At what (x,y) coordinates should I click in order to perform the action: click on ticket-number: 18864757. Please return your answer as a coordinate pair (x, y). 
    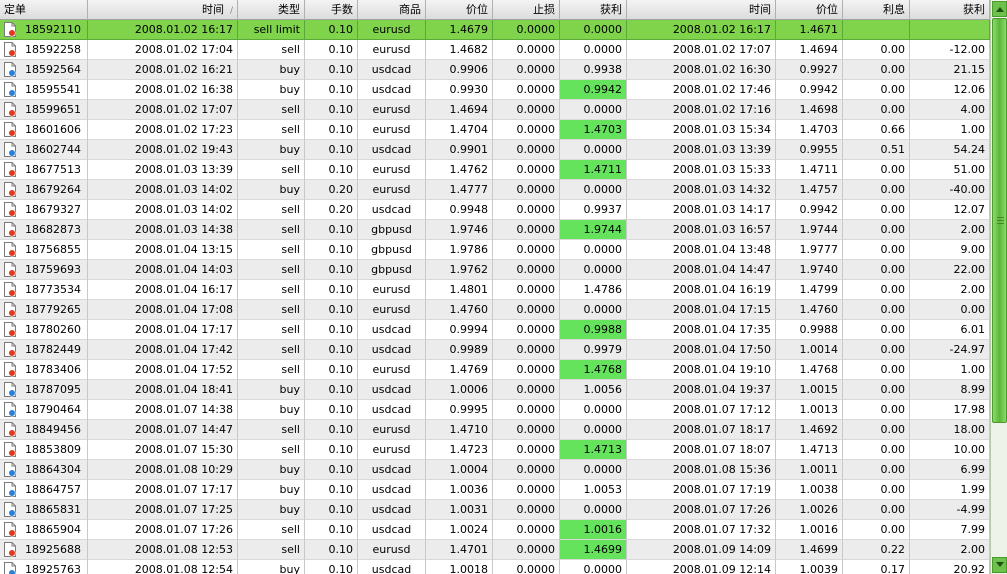
    Looking at the image, I should click on (53, 489).